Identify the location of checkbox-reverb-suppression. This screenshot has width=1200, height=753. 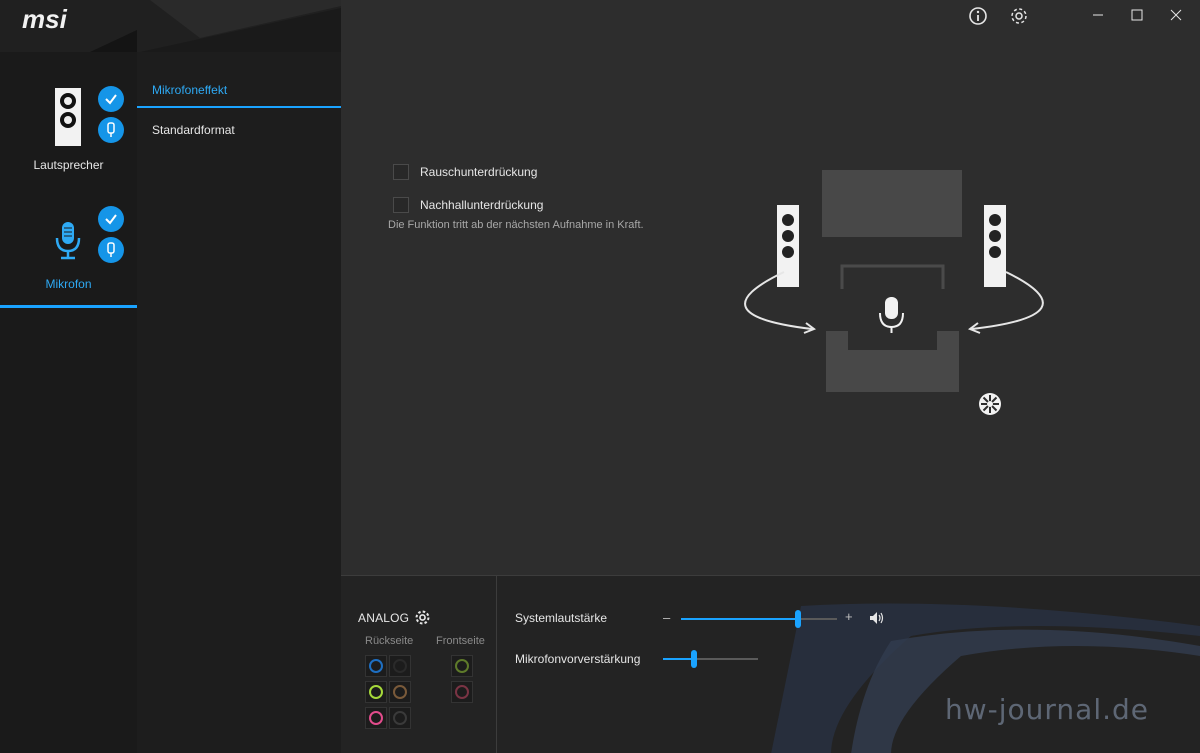
(401, 205).